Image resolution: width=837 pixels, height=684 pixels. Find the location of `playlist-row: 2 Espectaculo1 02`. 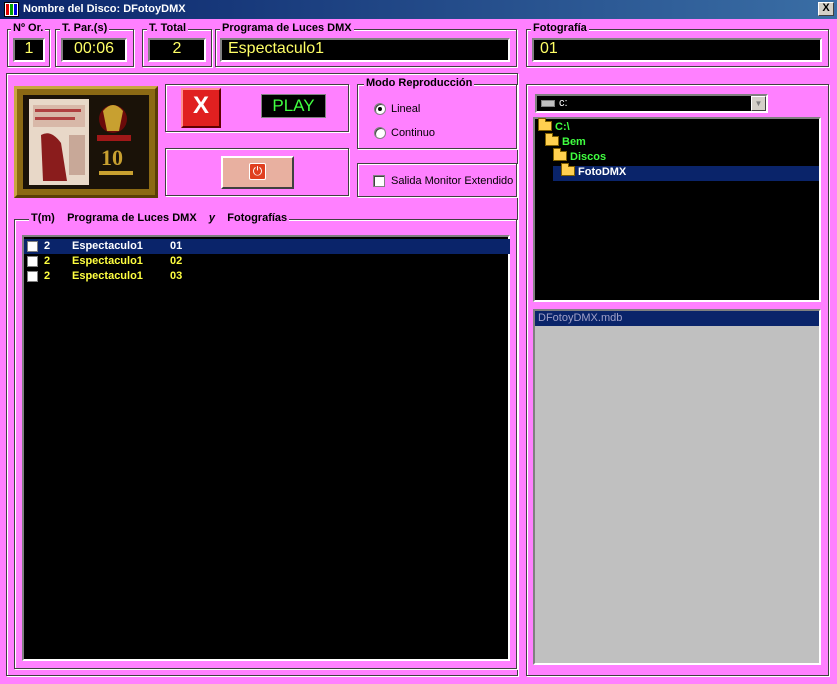

playlist-row: 2 Espectaculo1 02 is located at coordinates (267, 261).